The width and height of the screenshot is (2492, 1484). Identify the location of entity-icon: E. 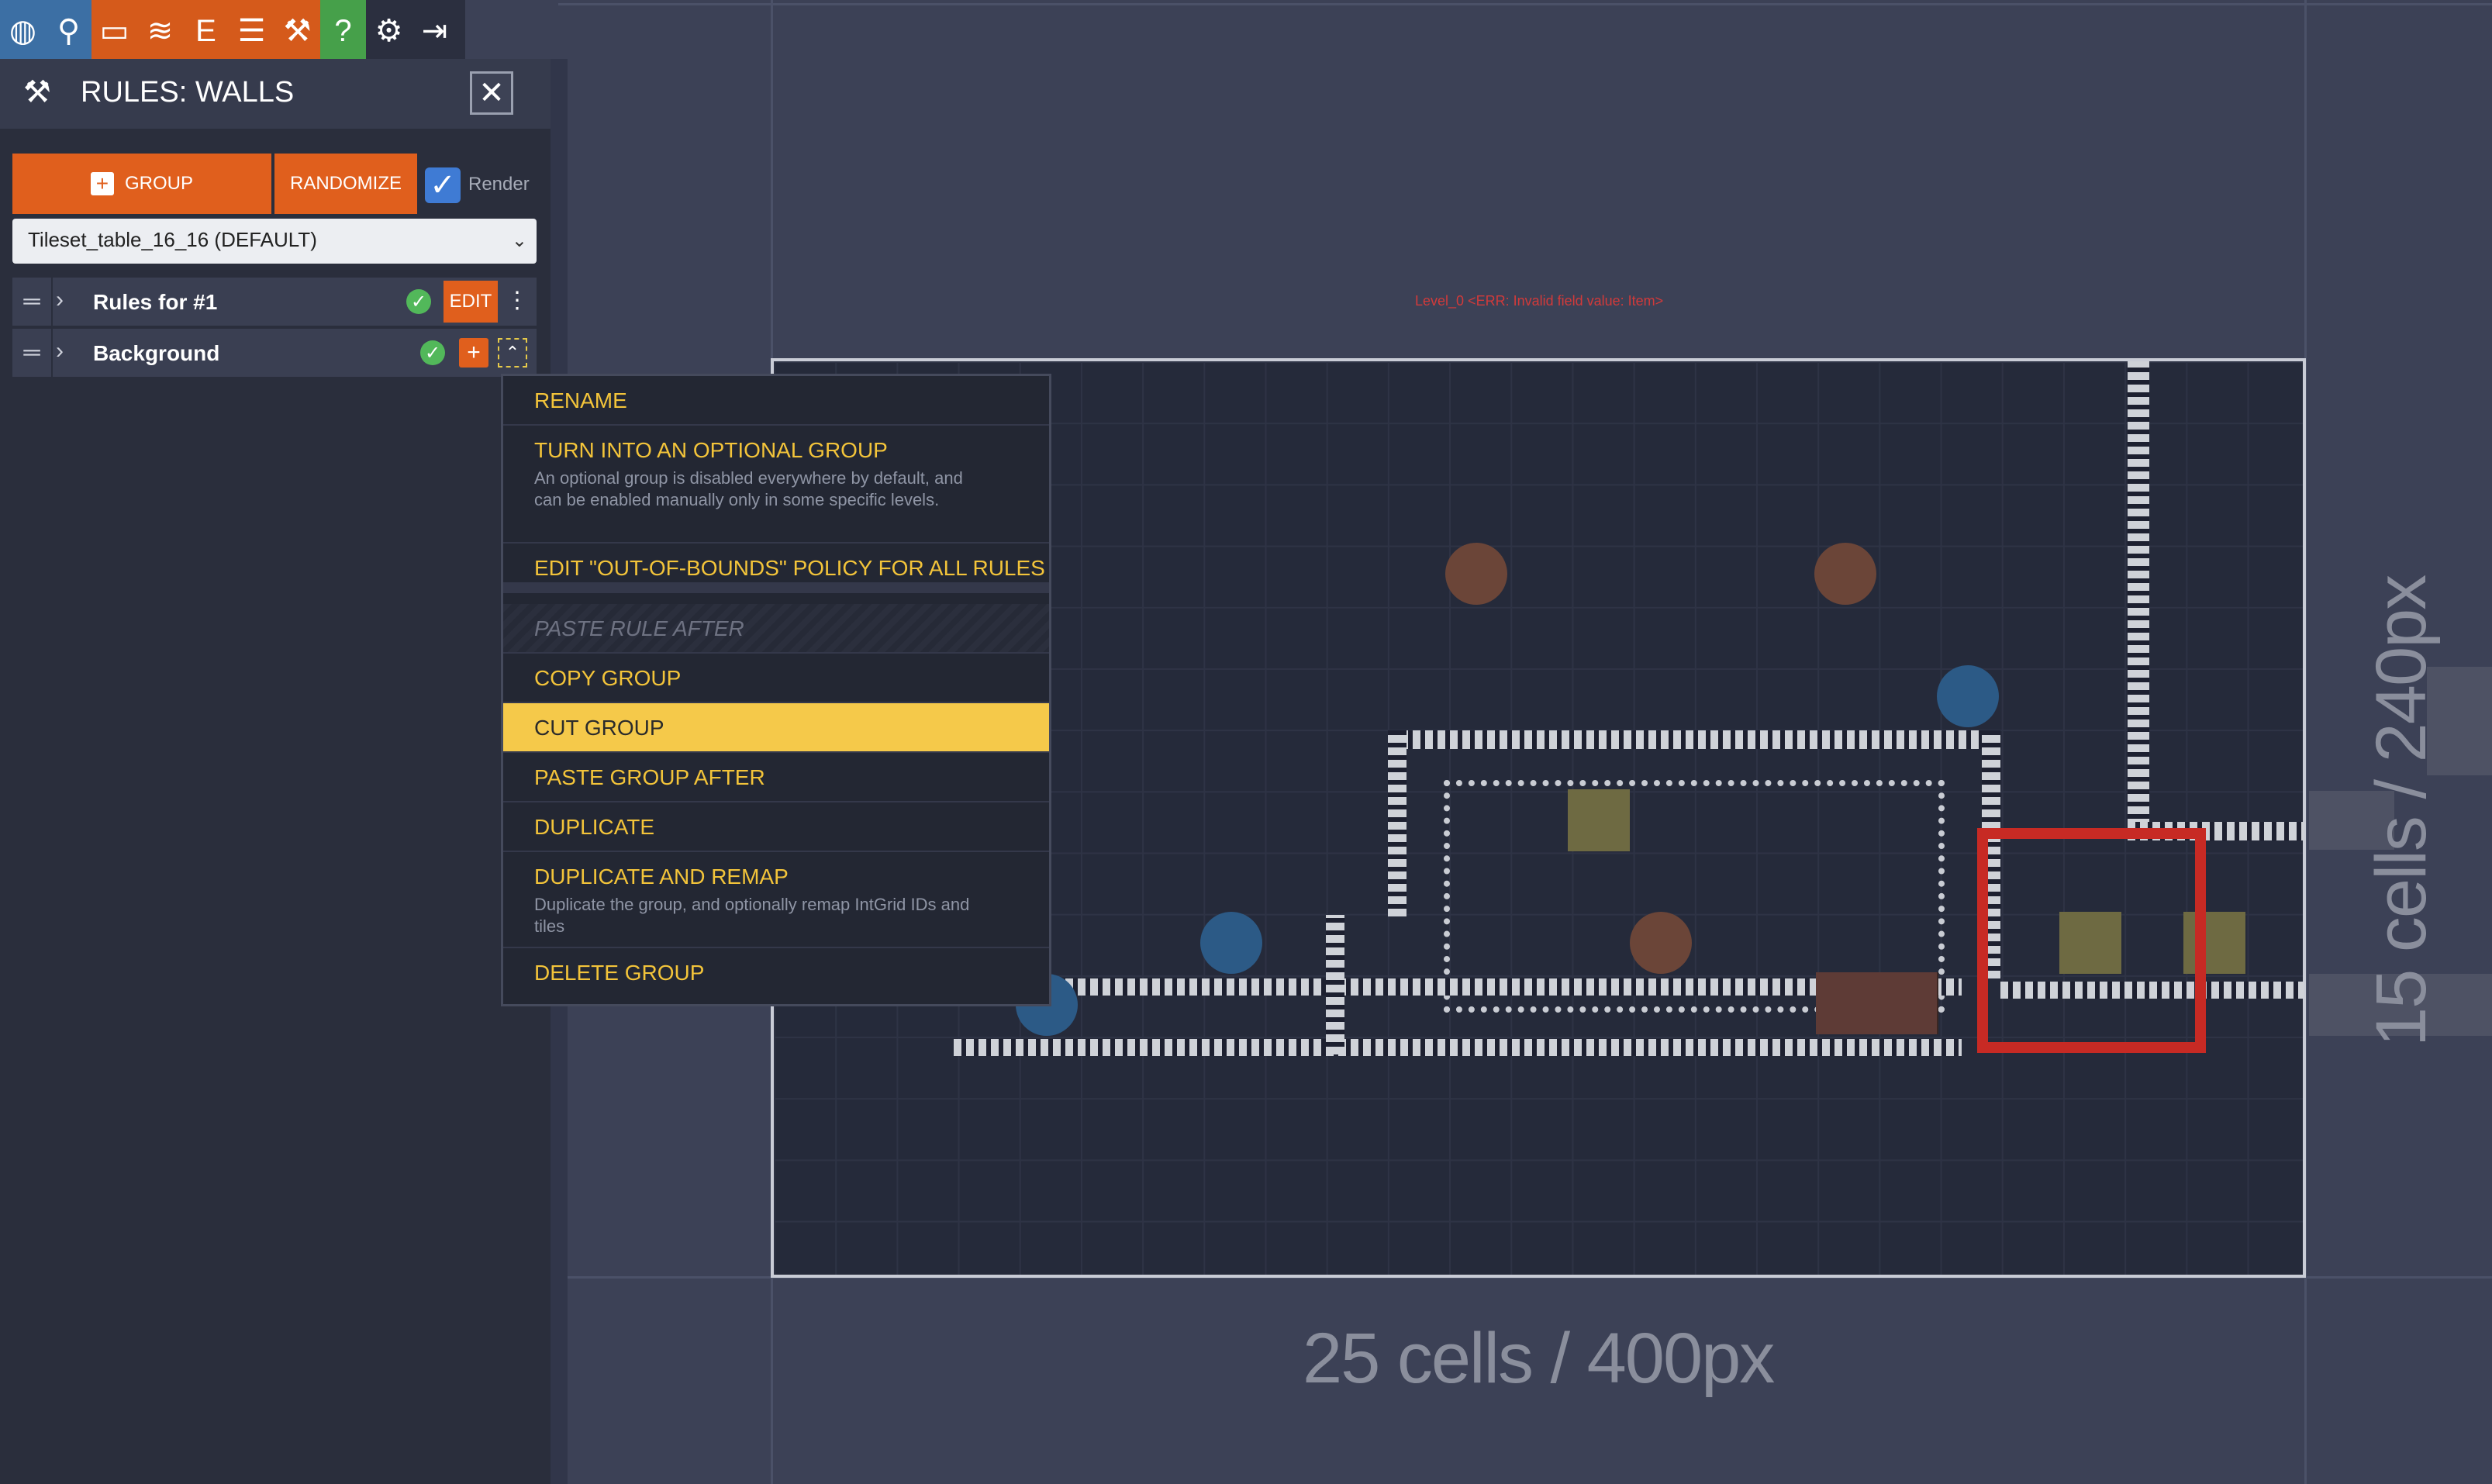
(206, 31).